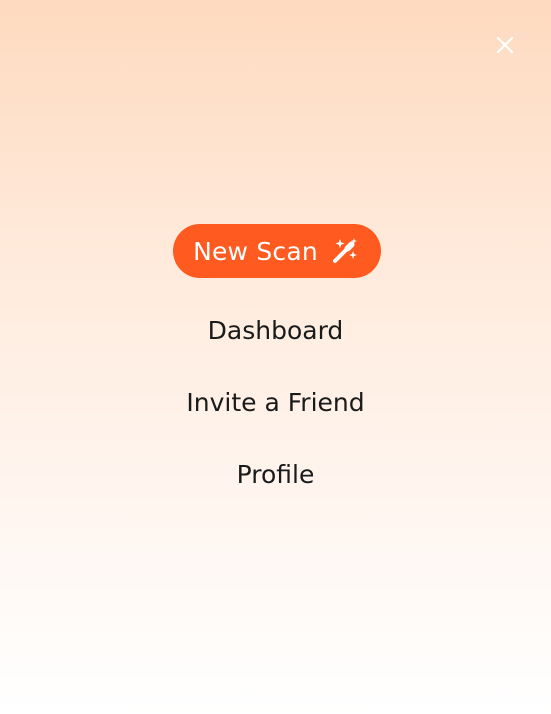 The image size is (551, 714). What do you see at coordinates (344, 251) in the screenshot?
I see `magic-wand-sparkles-icon` at bounding box center [344, 251].